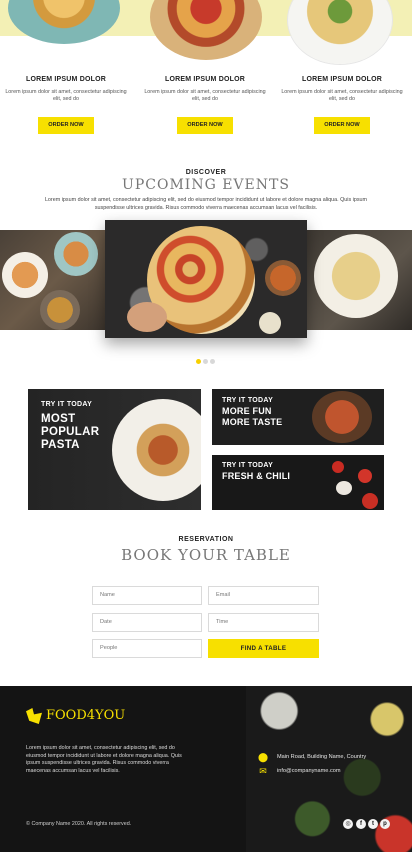 This screenshot has width=412, height=852. I want to click on slide-image-right, so click(356, 280).